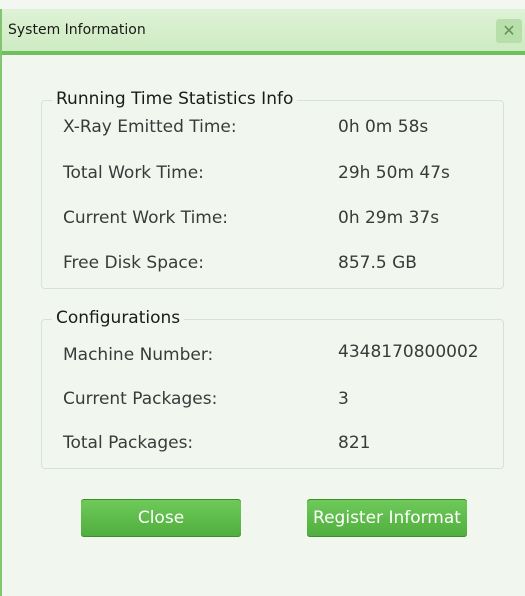  I want to click on current-packages-label: Current Packages:, so click(140, 399).